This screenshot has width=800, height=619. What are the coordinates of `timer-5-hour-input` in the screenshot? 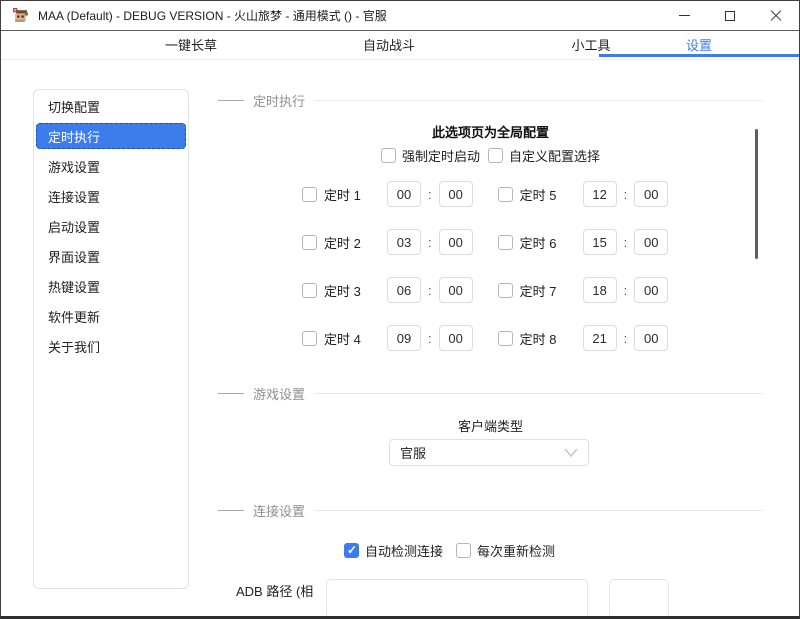 It's located at (599, 194).